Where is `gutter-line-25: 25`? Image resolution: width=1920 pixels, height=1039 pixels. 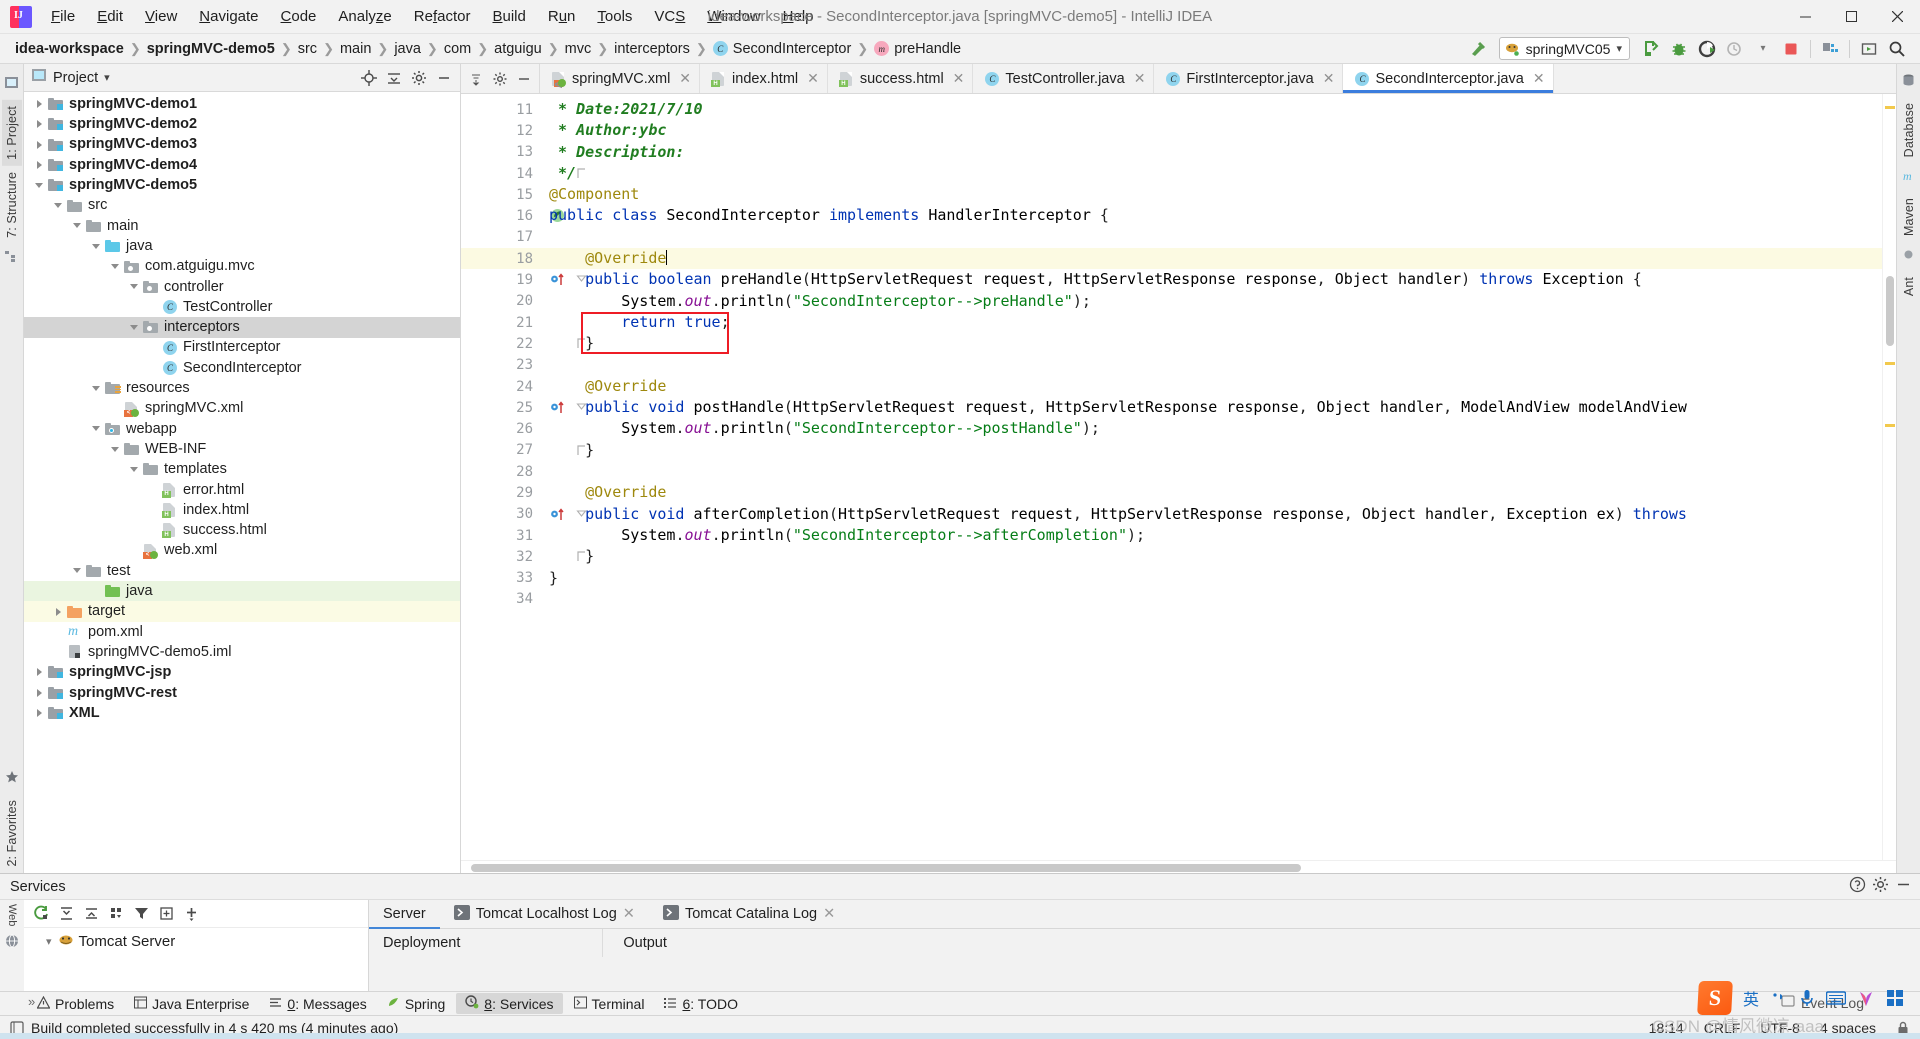 gutter-line-25: 25 is located at coordinates (524, 407).